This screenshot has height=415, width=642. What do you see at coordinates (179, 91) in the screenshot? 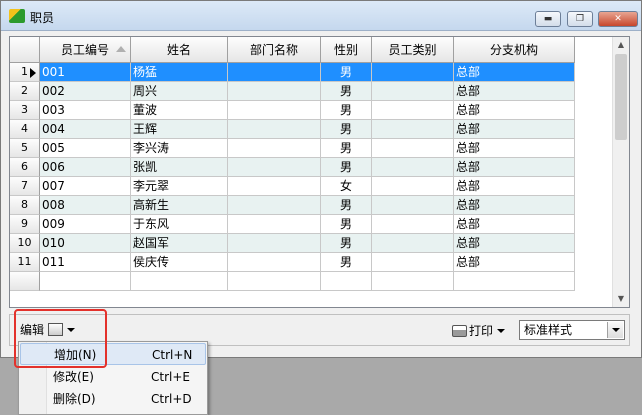
I see `cell-name: 周兴` at bounding box center [179, 91].